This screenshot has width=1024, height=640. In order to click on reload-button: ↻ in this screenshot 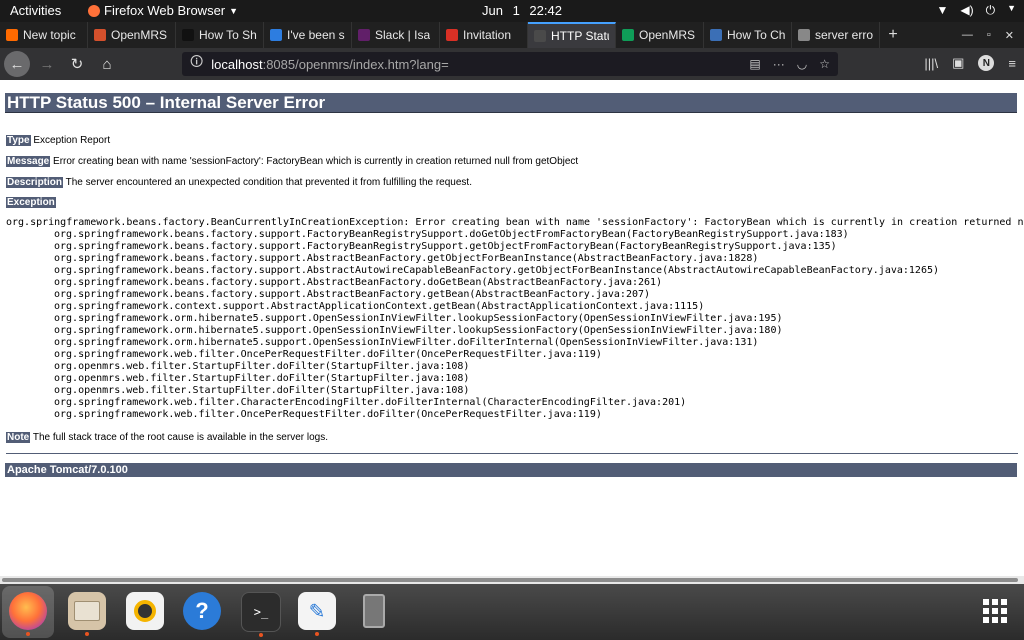, I will do `click(77, 64)`.